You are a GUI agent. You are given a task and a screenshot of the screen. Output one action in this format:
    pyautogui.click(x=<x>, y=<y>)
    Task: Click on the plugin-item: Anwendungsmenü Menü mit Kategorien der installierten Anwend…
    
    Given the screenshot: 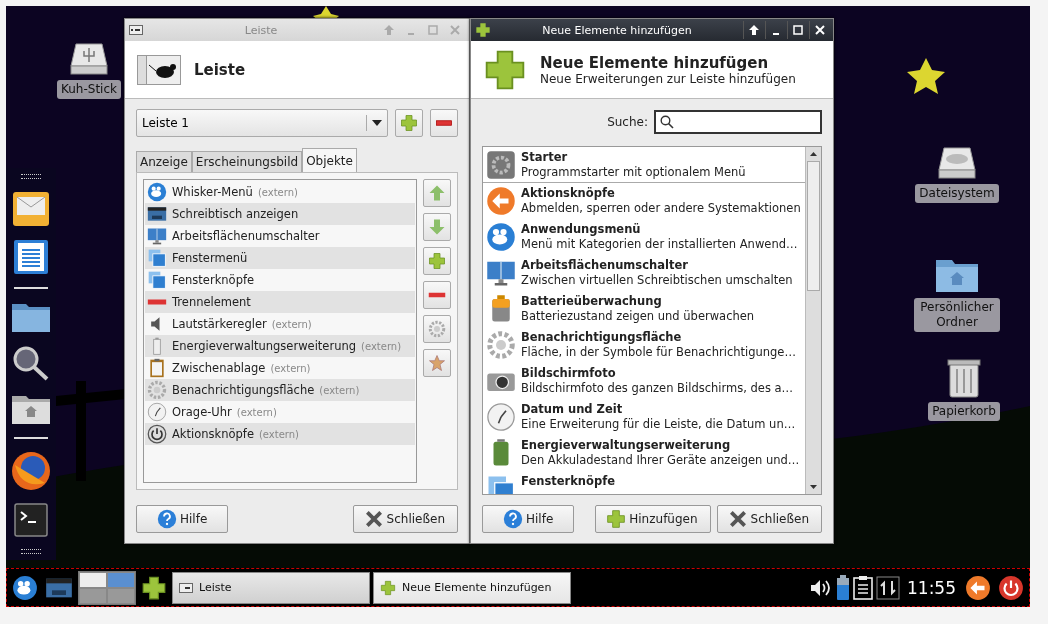 What is the action you would take?
    pyautogui.click(x=644, y=237)
    